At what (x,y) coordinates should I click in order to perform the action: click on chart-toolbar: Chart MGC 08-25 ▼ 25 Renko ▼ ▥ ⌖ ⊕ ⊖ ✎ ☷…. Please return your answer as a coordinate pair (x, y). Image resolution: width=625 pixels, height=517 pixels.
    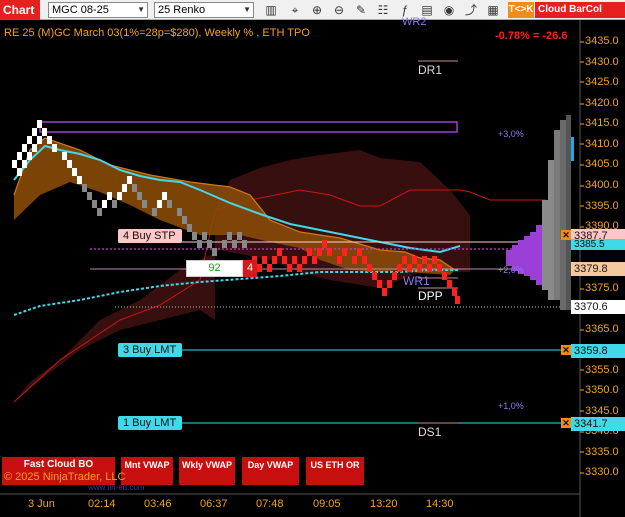
    Looking at the image, I should click on (312, 10).